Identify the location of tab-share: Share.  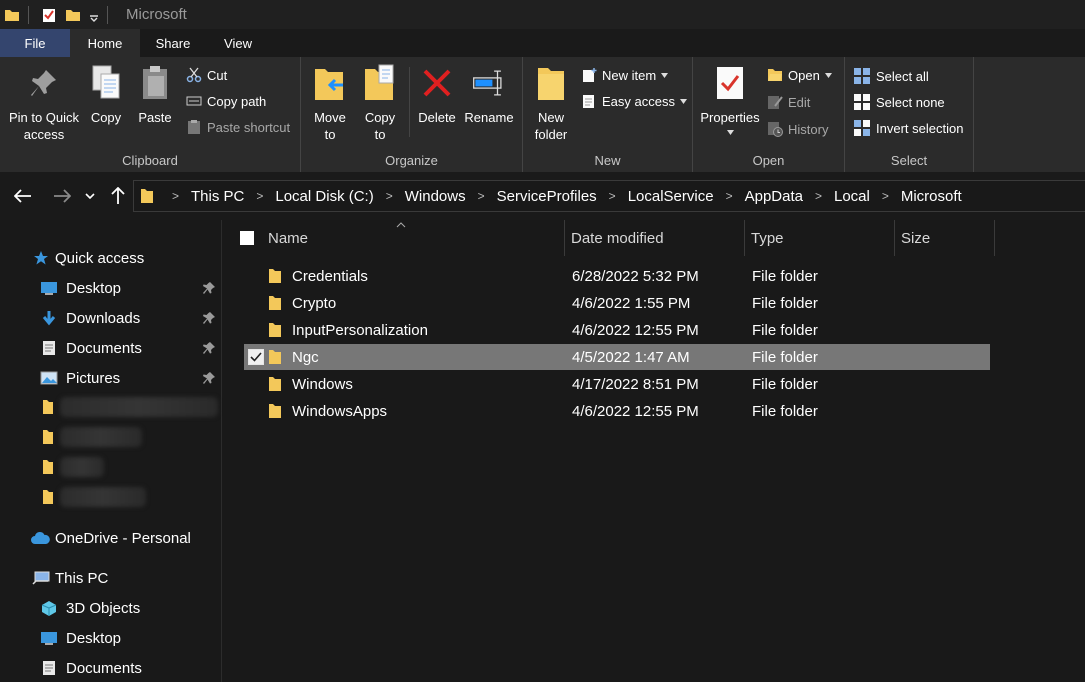
(173, 43).